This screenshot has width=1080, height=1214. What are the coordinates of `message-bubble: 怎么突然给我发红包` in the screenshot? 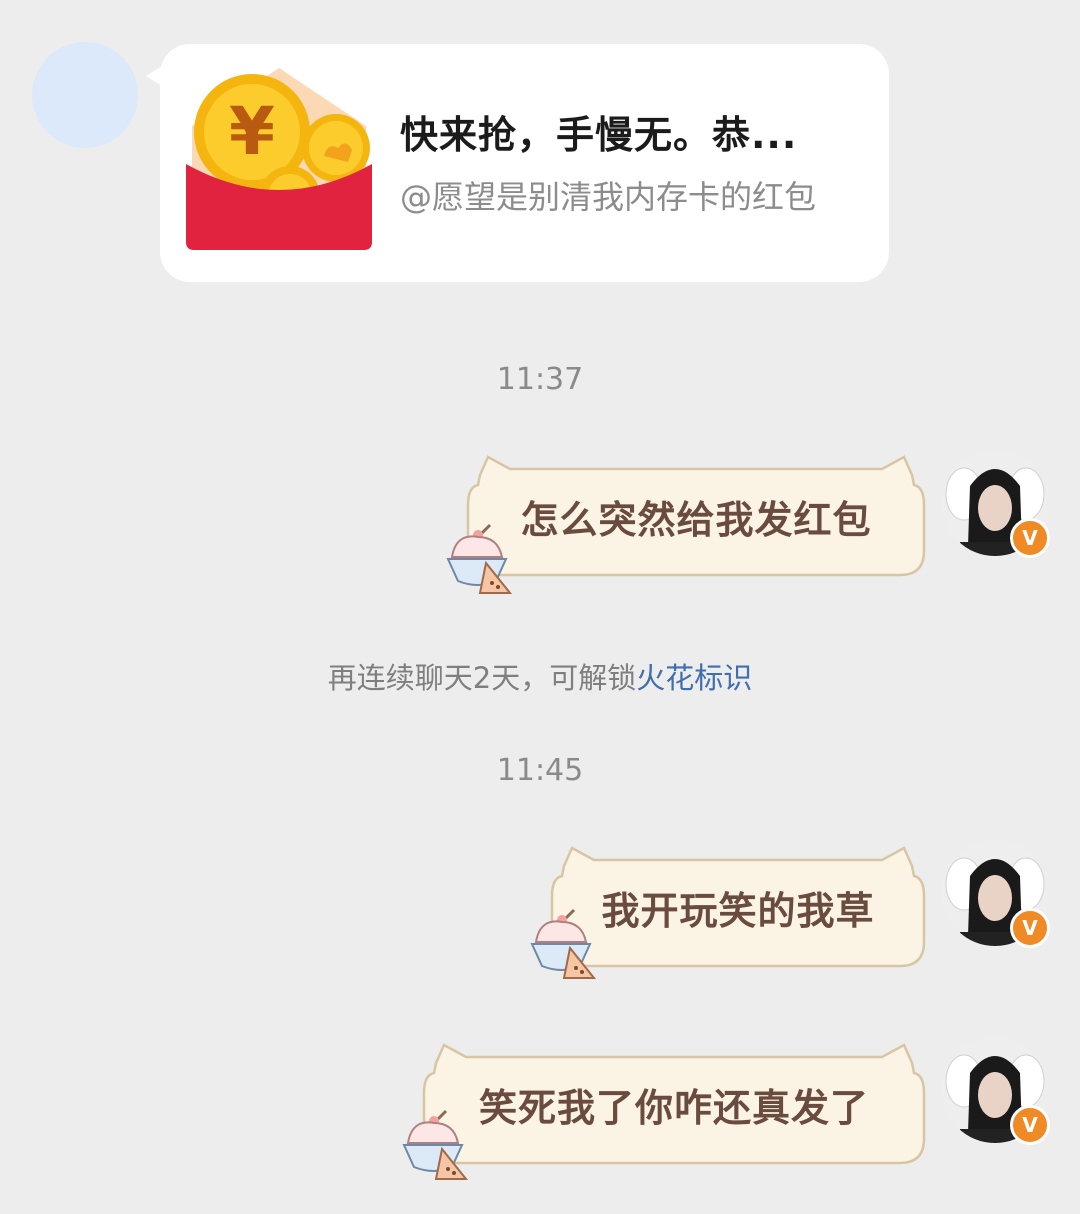 It's located at (686, 524).